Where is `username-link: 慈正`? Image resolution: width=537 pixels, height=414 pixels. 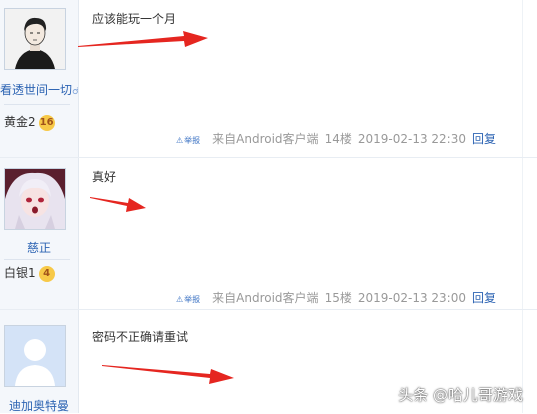 username-link: 慈正 is located at coordinates (39, 247).